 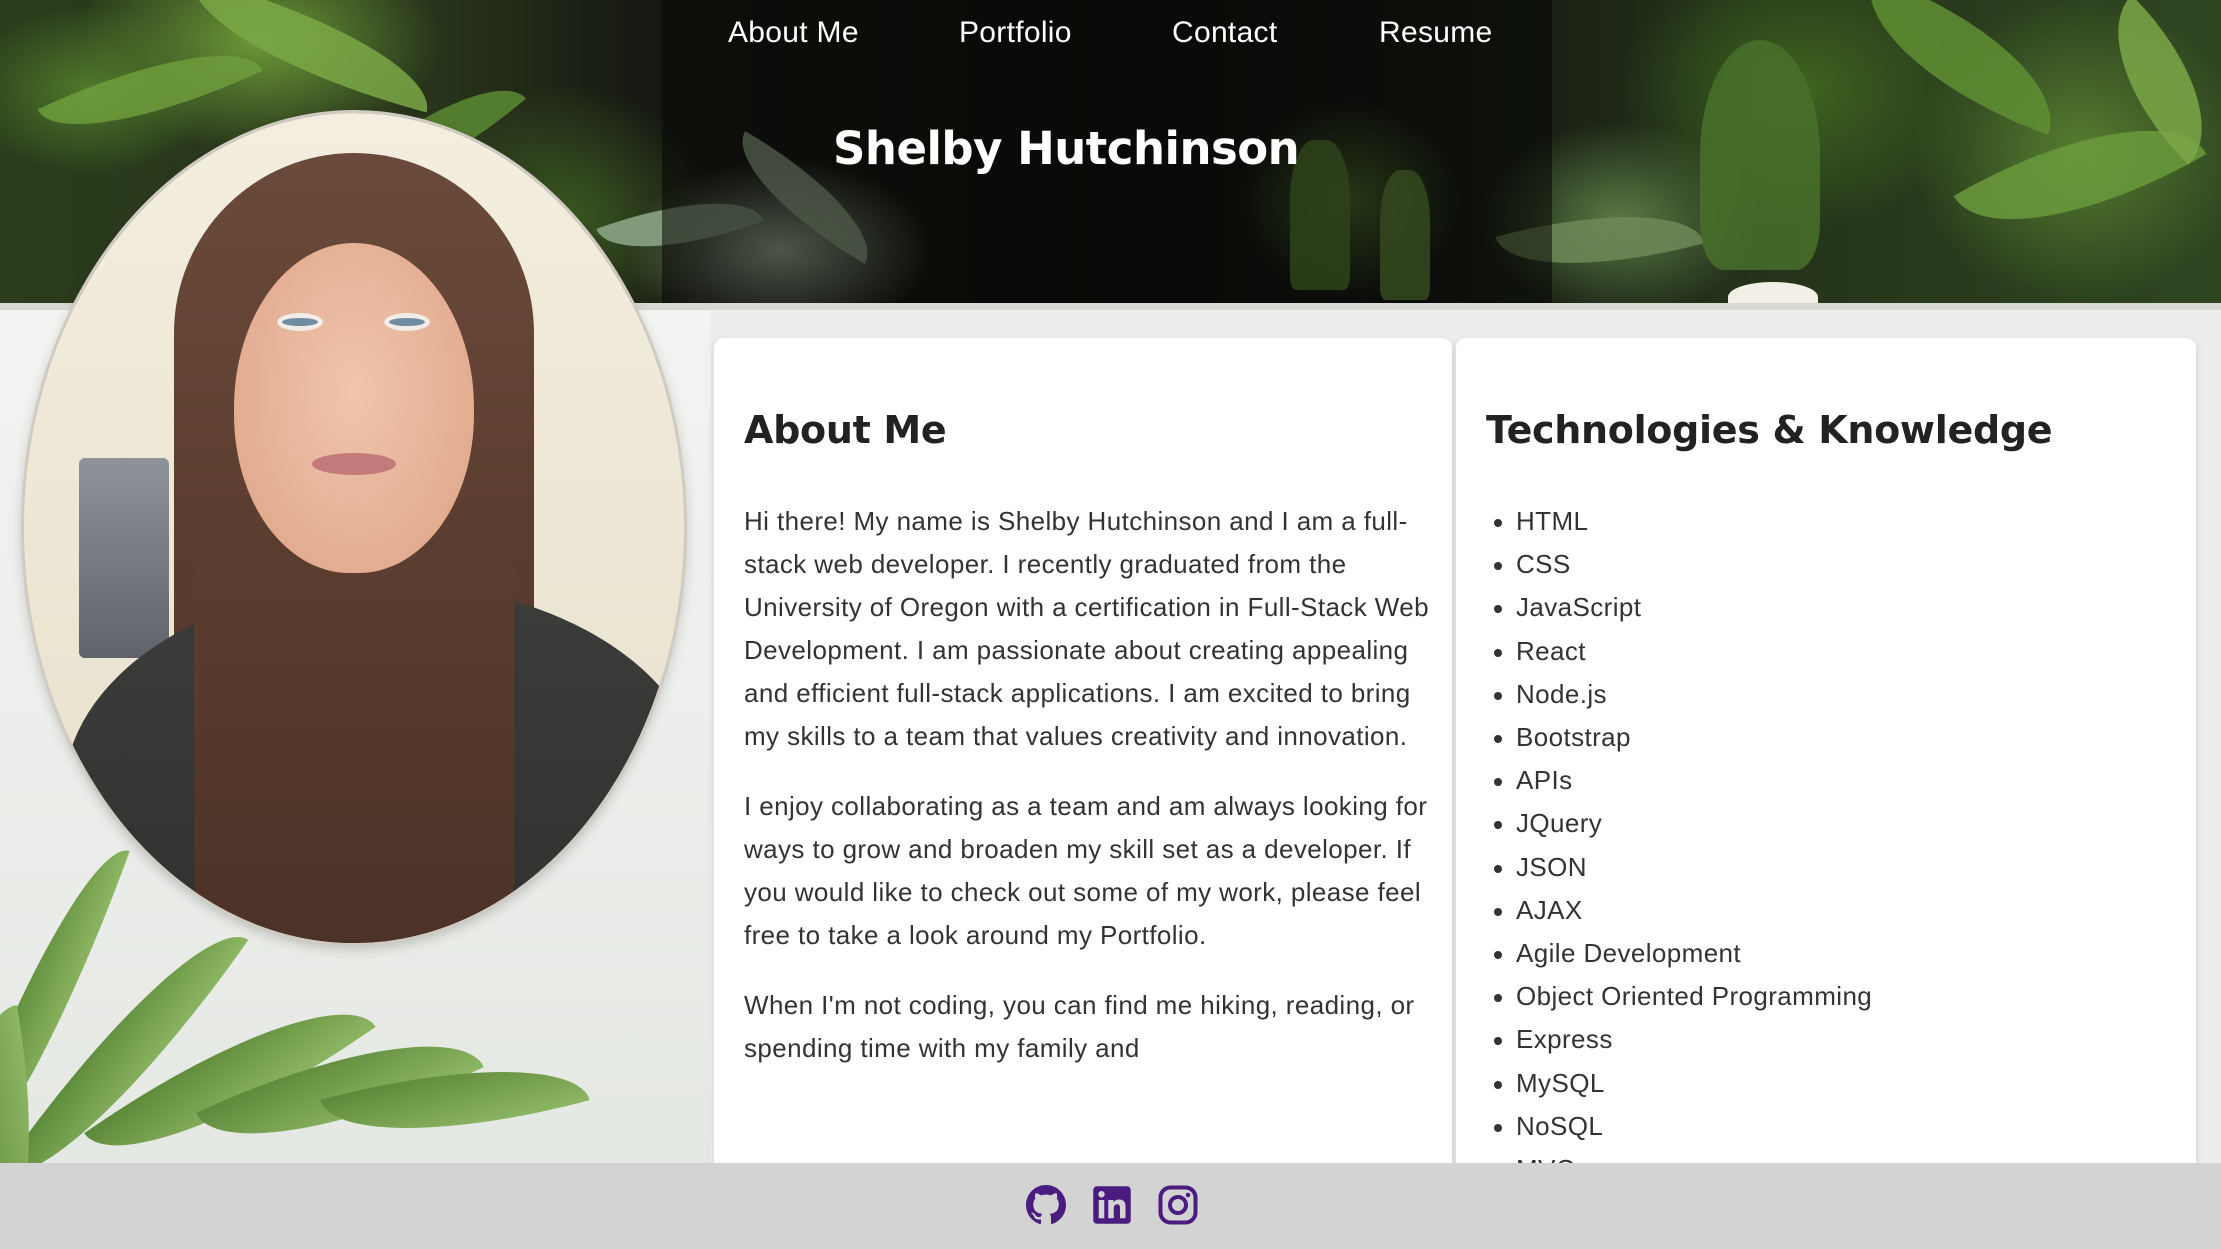 I want to click on tech-item: NoSQL, so click(x=1682, y=1126).